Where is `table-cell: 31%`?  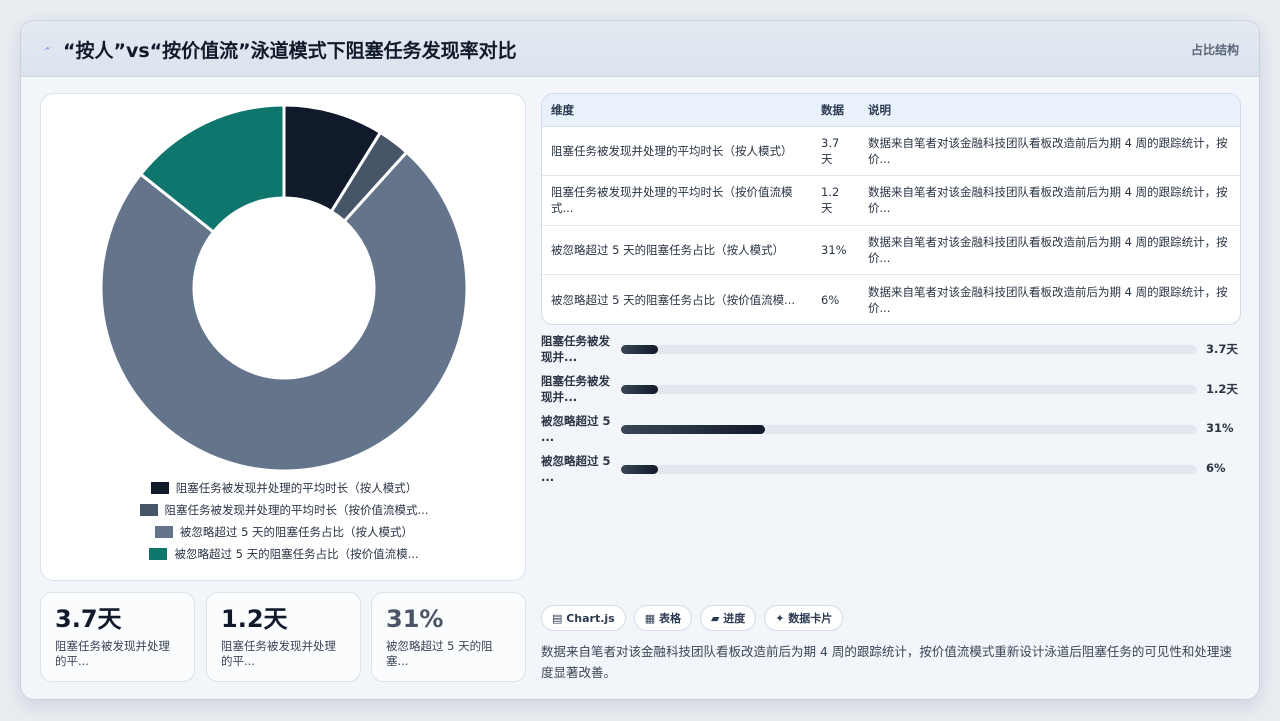
table-cell: 31% is located at coordinates (835, 250).